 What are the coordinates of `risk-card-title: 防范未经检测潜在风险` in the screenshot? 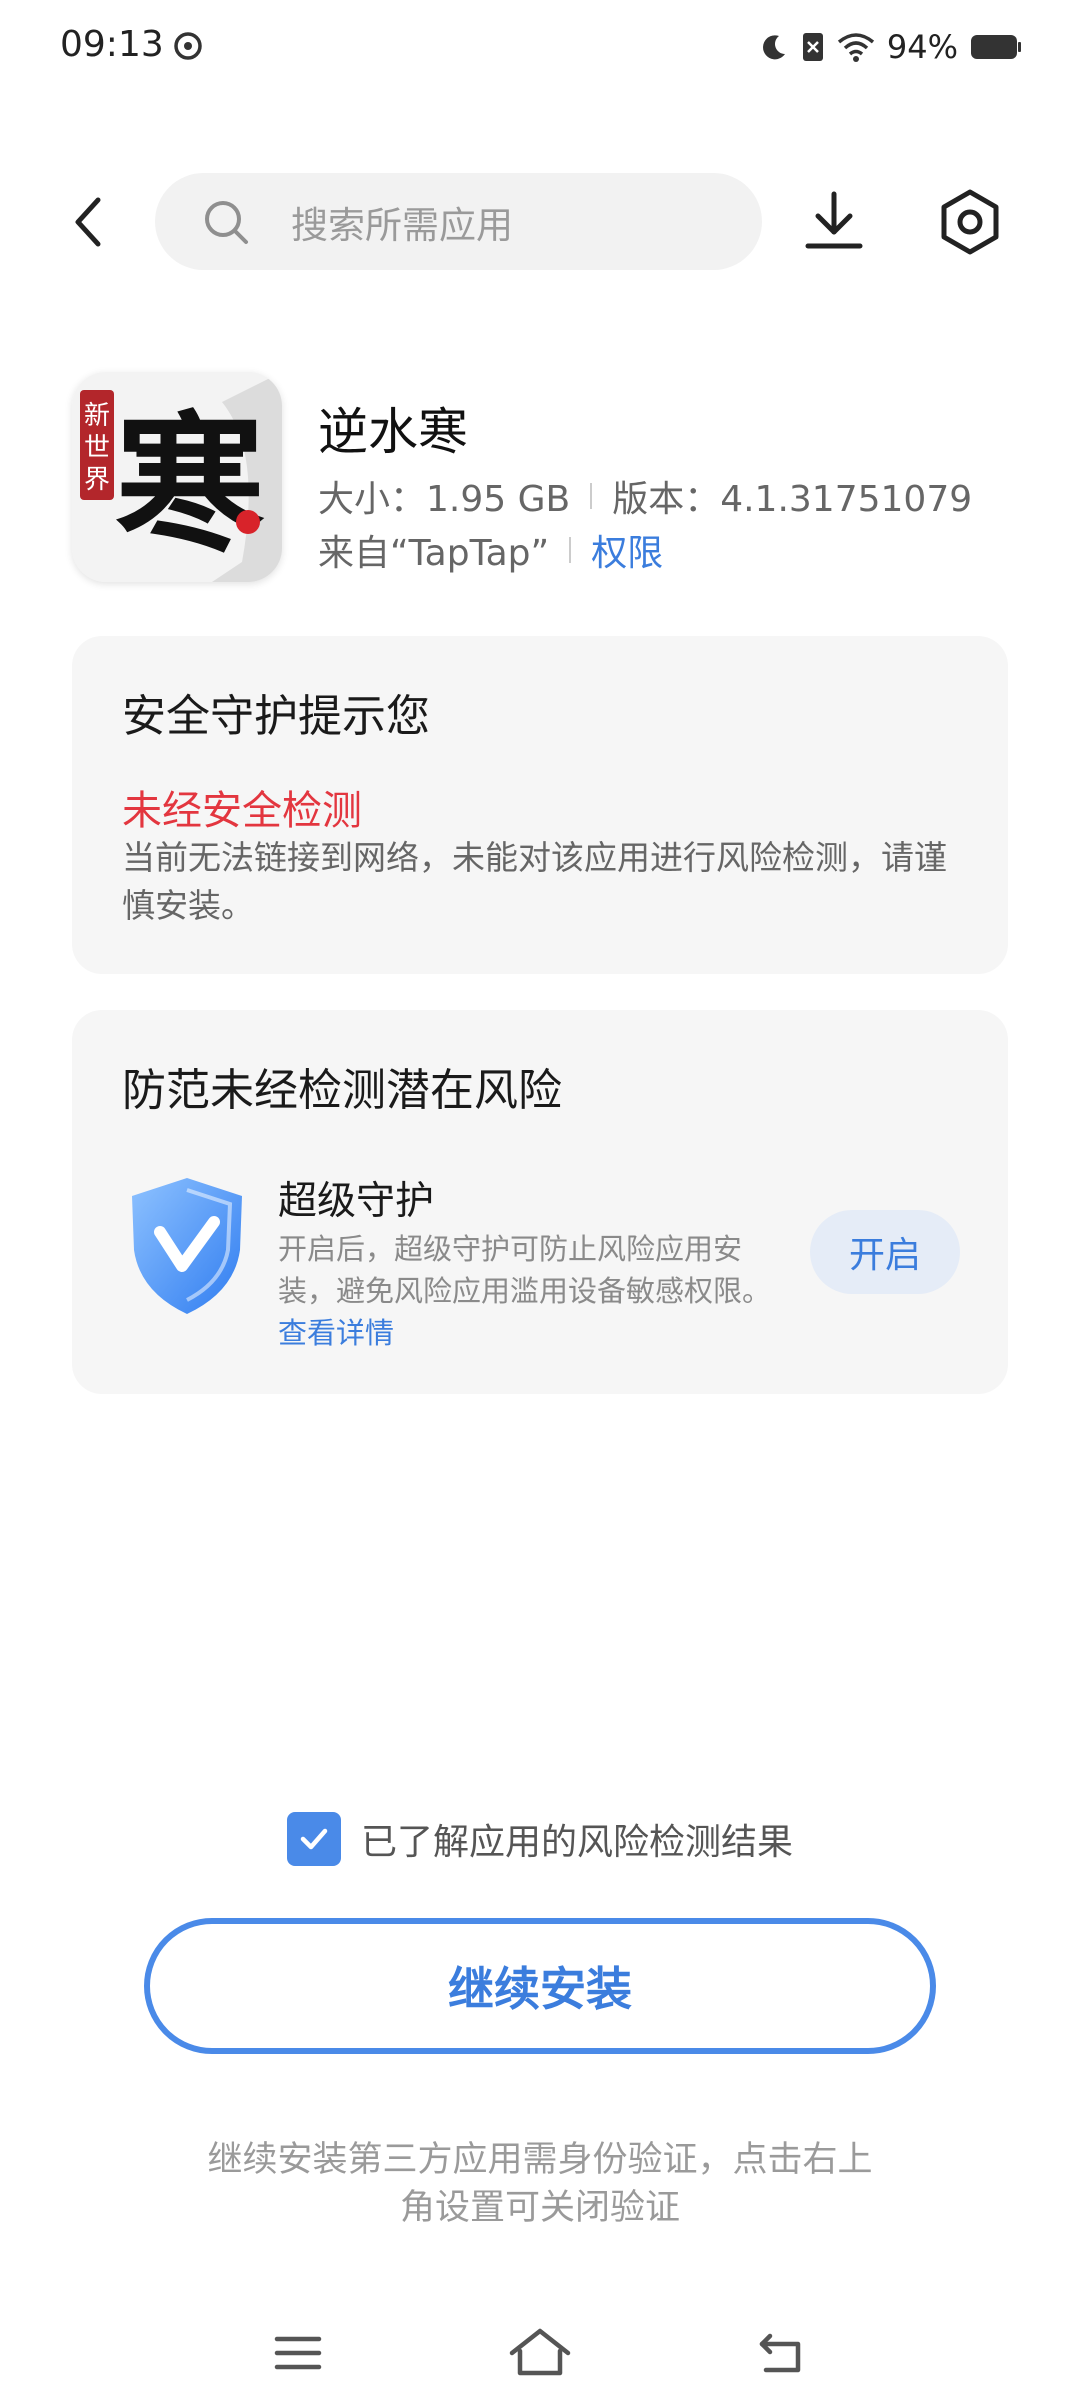 It's located at (342, 1090).